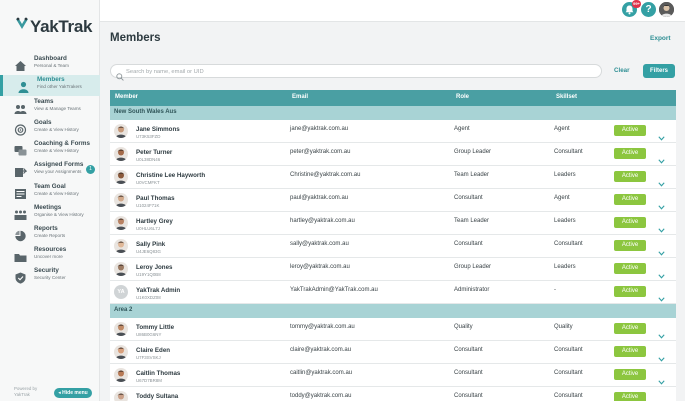  I want to click on resources-icon, so click(20, 256).